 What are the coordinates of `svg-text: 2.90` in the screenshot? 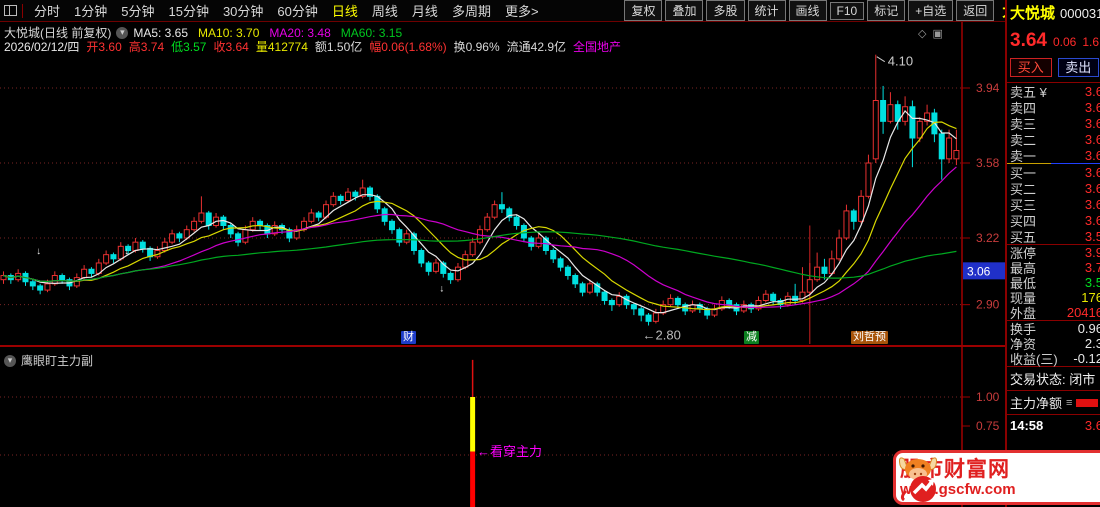 It's located at (988, 305).